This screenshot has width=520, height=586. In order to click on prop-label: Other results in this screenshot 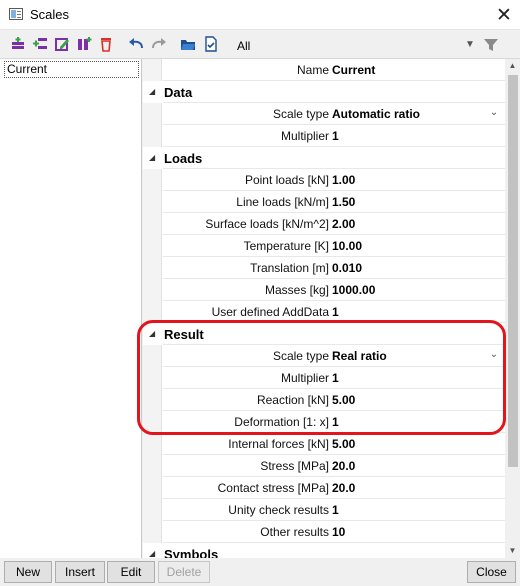, I will do `click(294, 532)`.